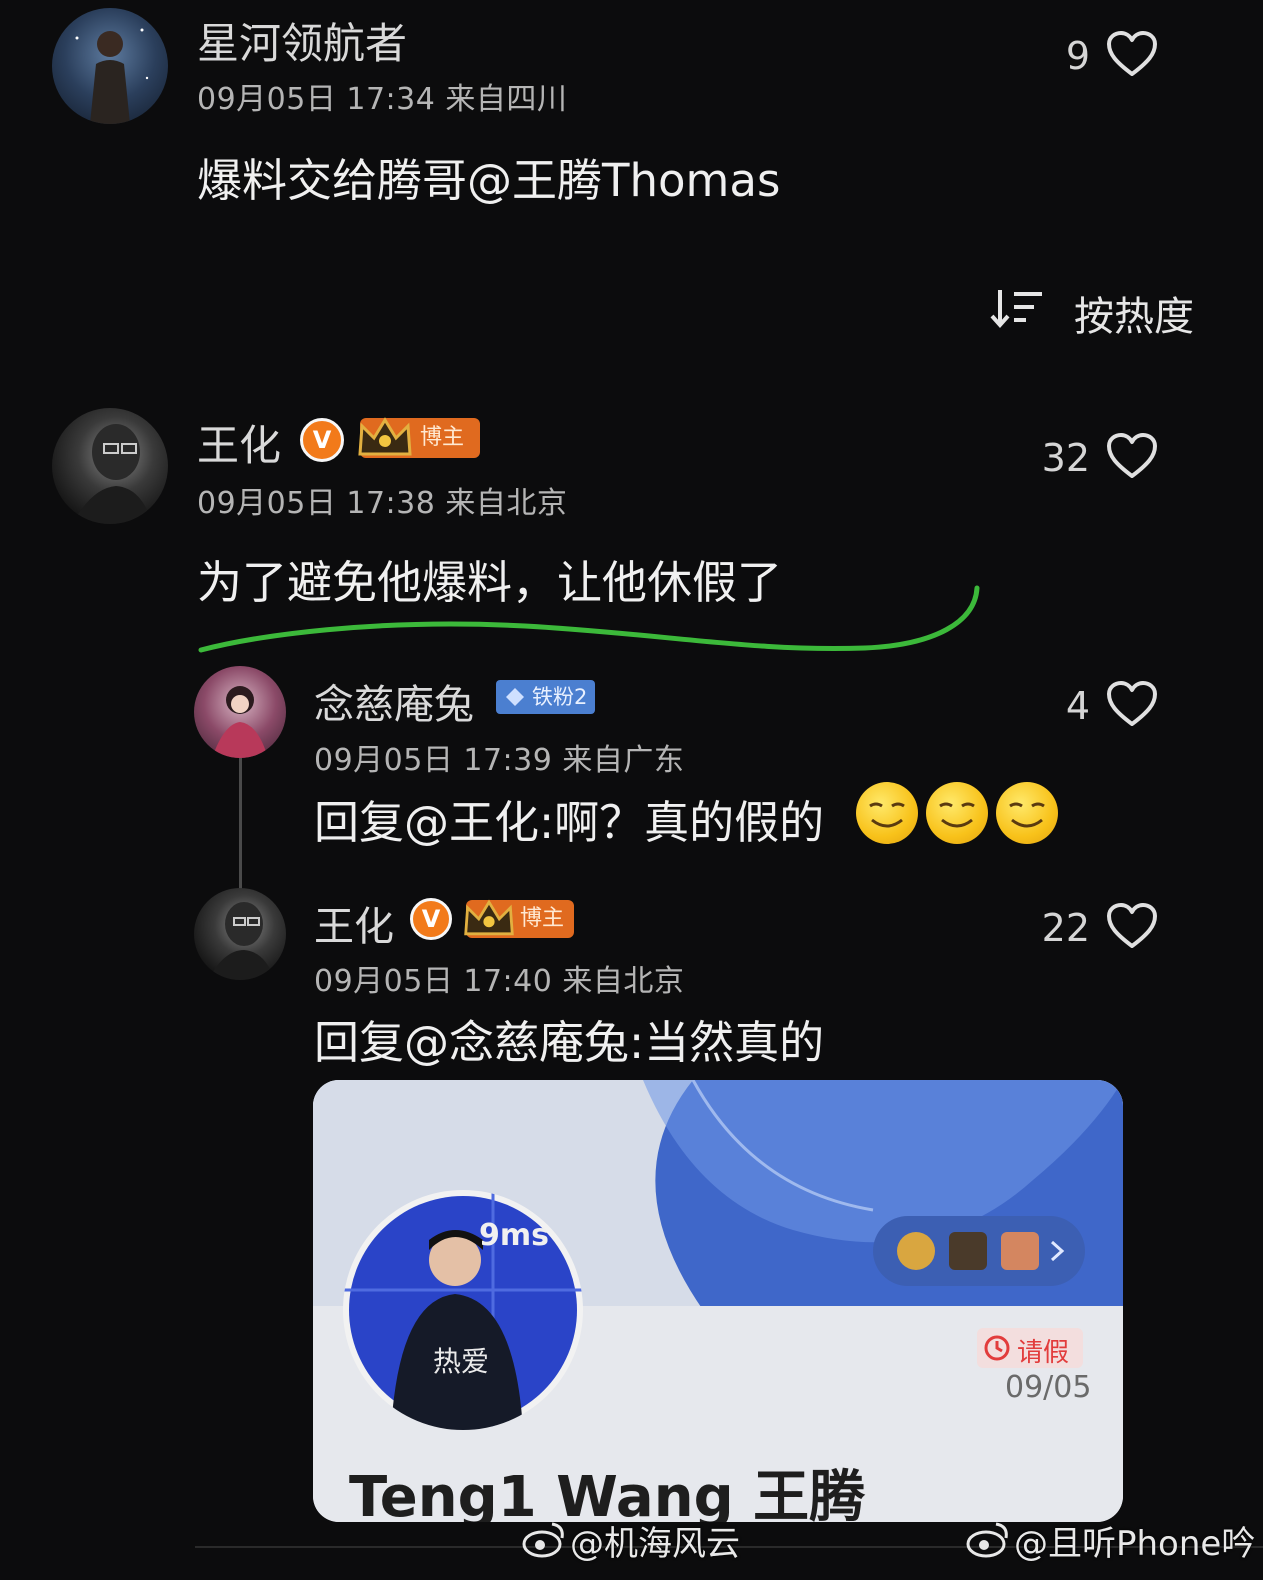 The width and height of the screenshot is (1263, 1580). Describe the element at coordinates (1016, 309) in the screenshot. I see `sort-descending-icon` at that location.